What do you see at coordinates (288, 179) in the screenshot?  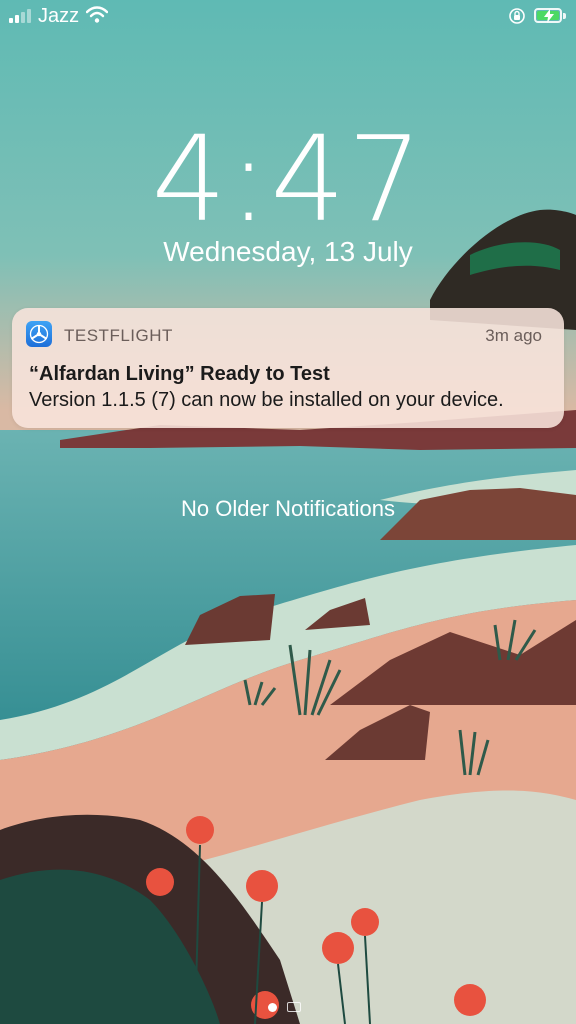 I see `lock-screen-time: 4:47` at bounding box center [288, 179].